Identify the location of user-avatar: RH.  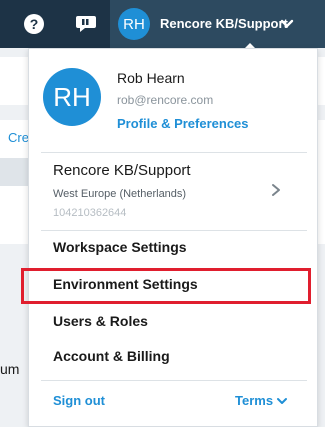
(72, 97).